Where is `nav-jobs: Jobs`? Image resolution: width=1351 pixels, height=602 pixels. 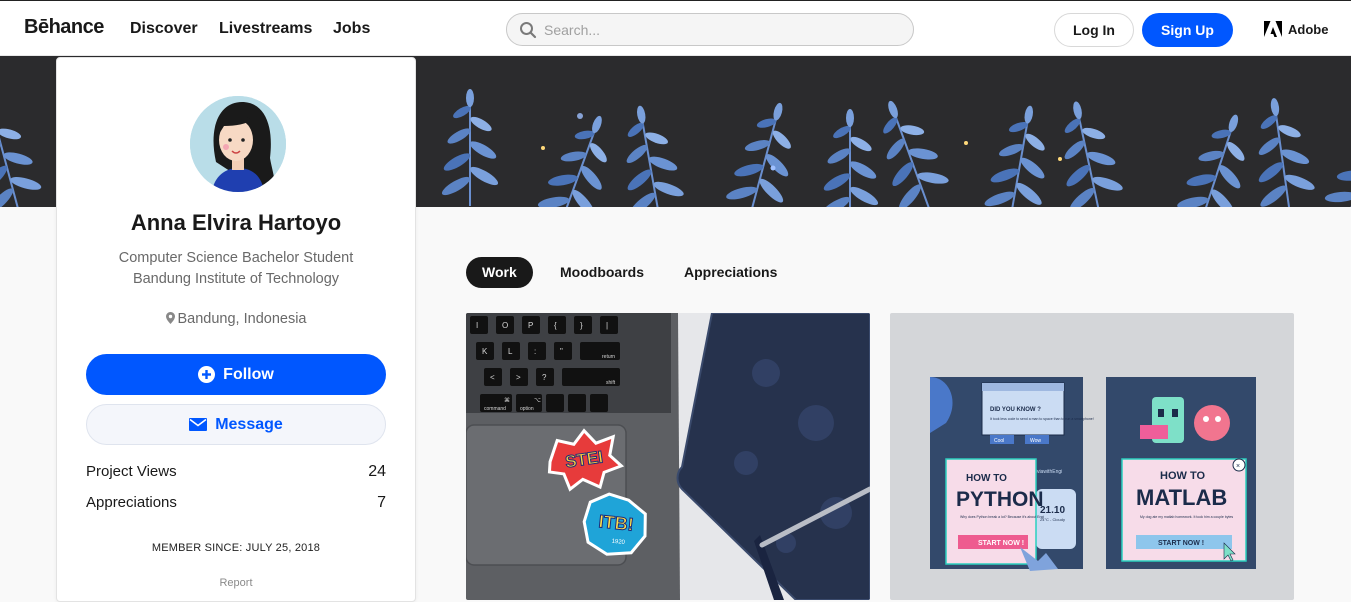 nav-jobs: Jobs is located at coordinates (351, 29).